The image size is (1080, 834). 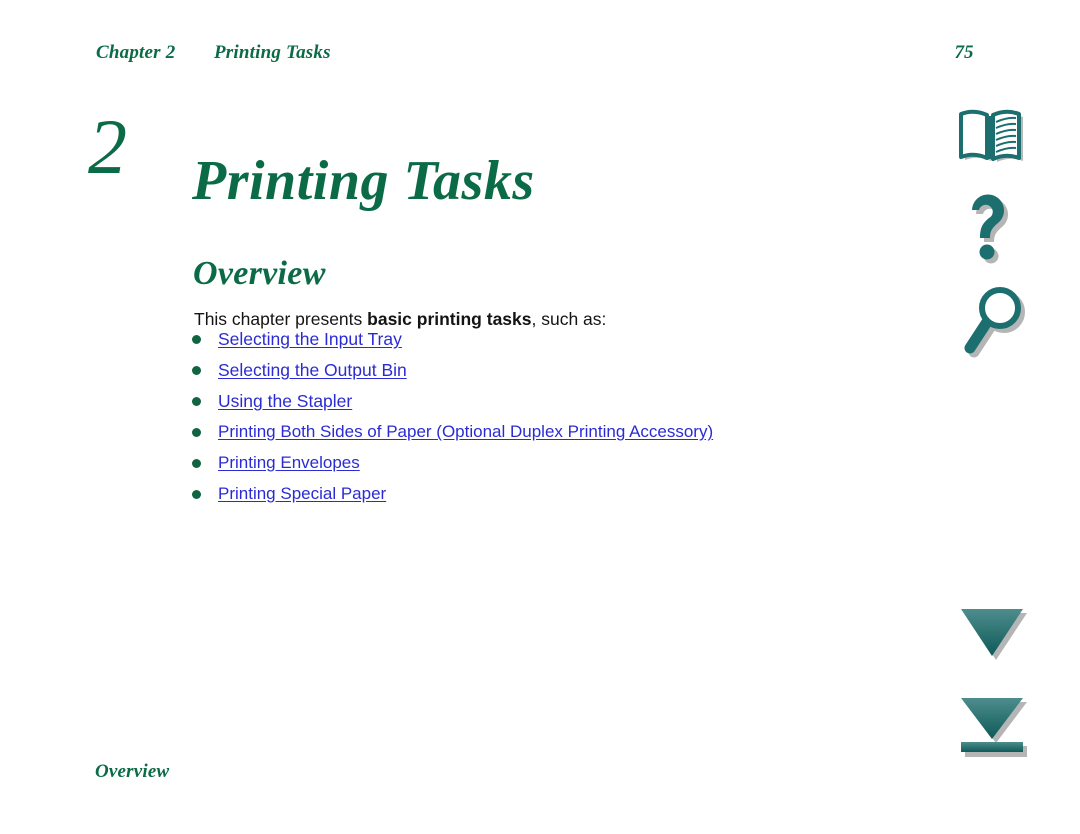 I want to click on topic-link-using-the-stapler: Using the Stapler, so click(x=285, y=401).